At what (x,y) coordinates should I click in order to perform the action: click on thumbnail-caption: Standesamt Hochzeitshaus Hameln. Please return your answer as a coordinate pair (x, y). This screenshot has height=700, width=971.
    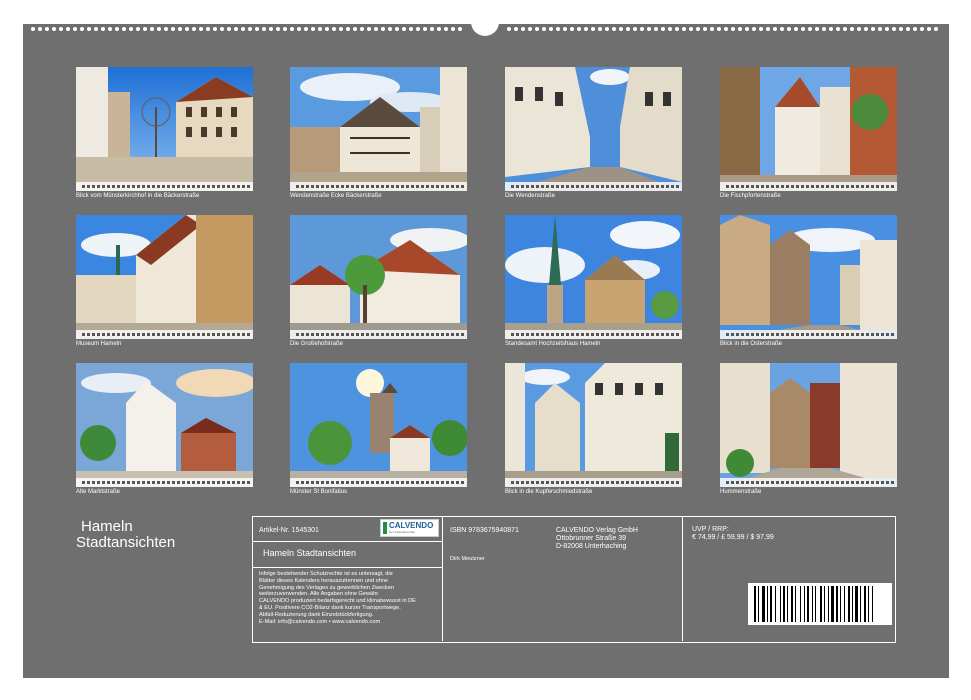
    Looking at the image, I should click on (553, 344).